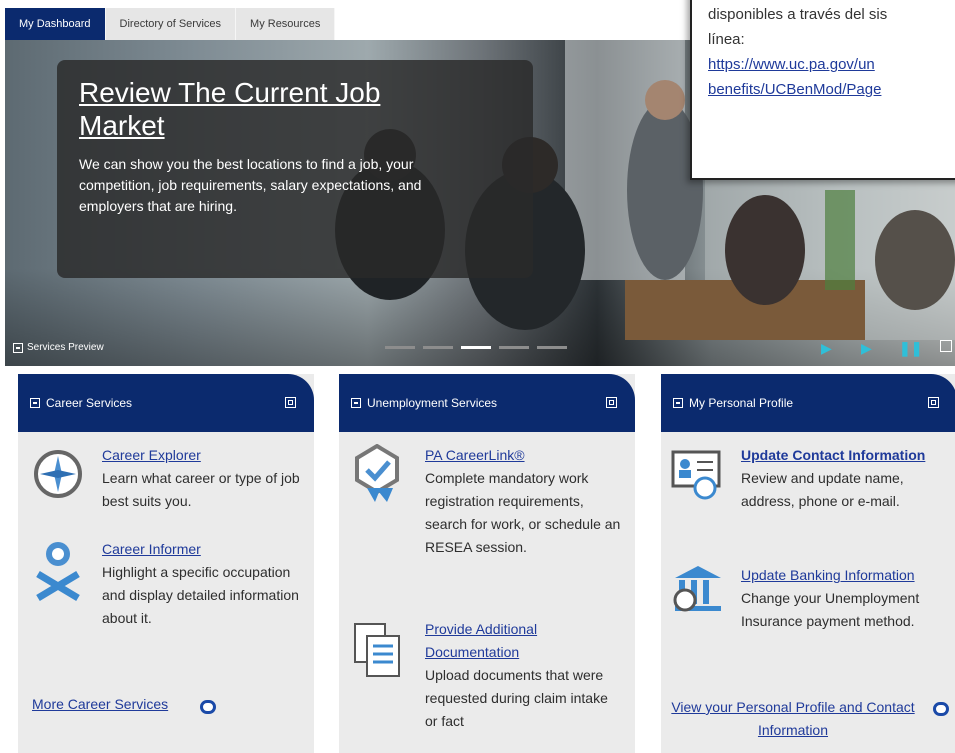 The height and width of the screenshot is (753, 955). What do you see at coordinates (58, 474) in the screenshot?
I see `compass-icon` at bounding box center [58, 474].